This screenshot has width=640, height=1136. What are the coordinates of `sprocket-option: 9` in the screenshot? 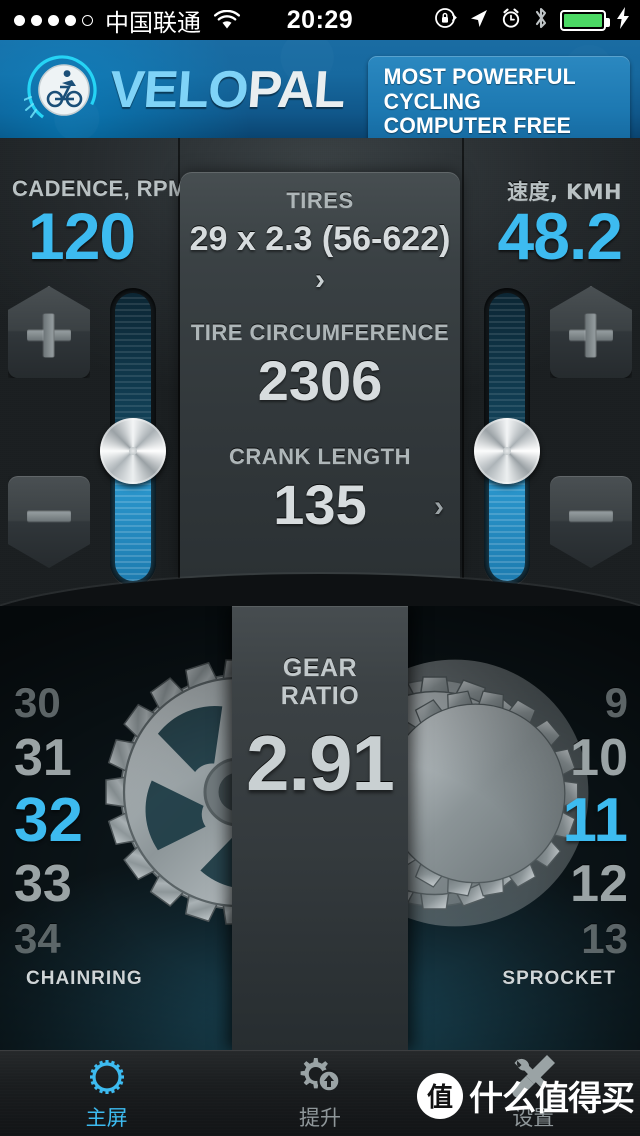 It's located at (553, 703).